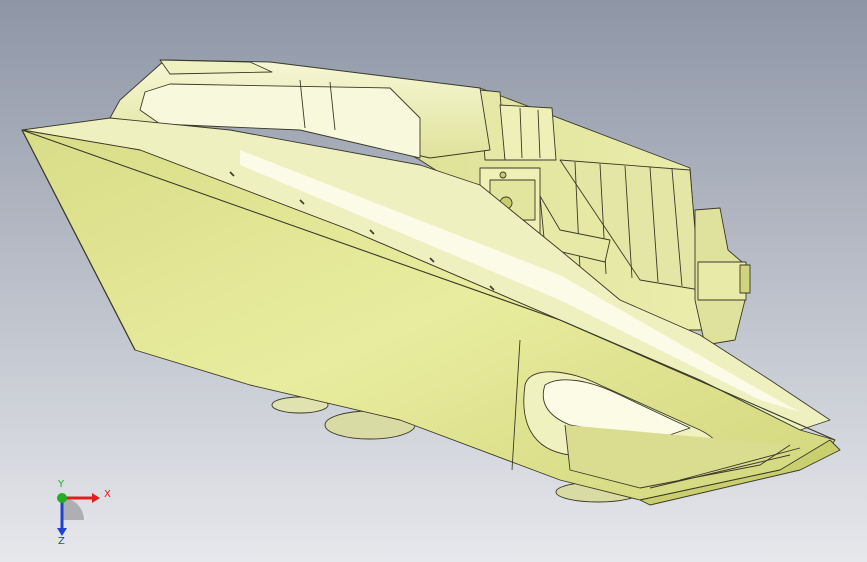 The image size is (867, 562). Describe the element at coordinates (61, 484) in the screenshot. I see `y-axis-label: Y` at that location.